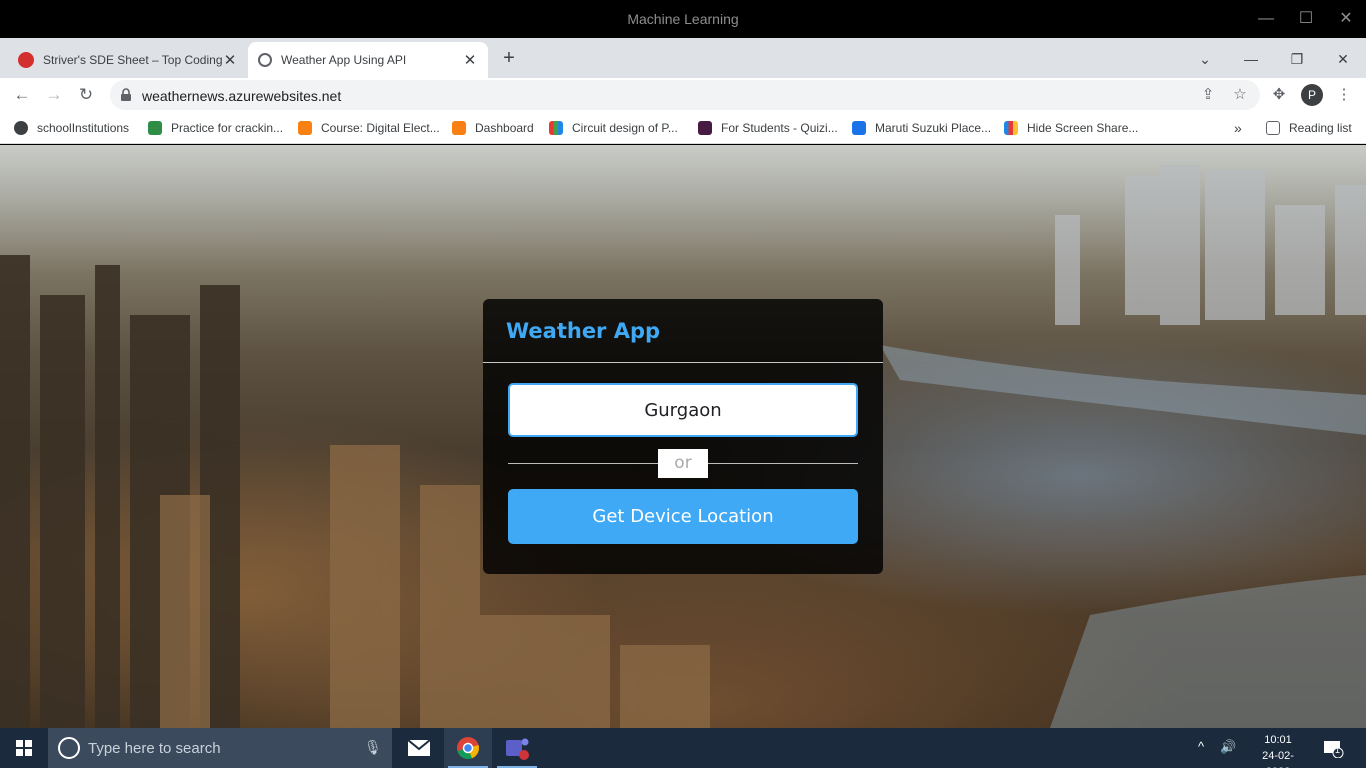  What do you see at coordinates (154, 748) in the screenshot?
I see `search-placeholder: Type here to search` at bounding box center [154, 748].